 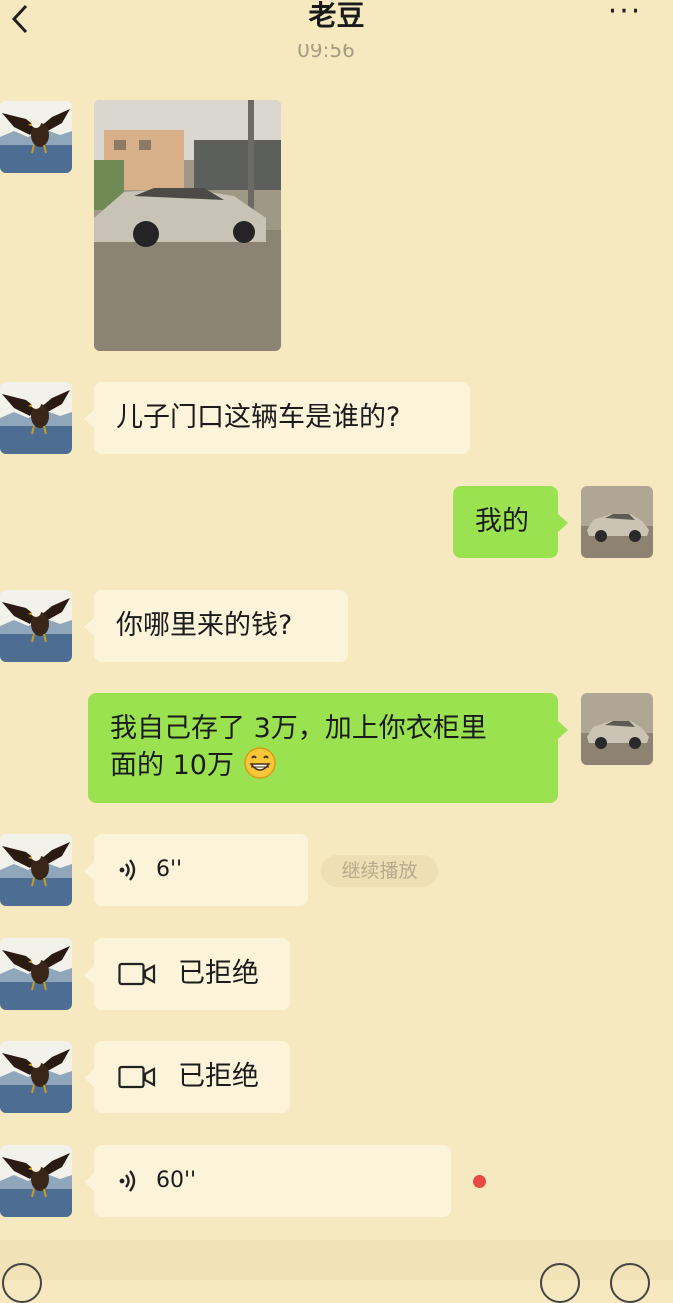 I want to click on grinning-face-emoji, so click(x=259, y=763).